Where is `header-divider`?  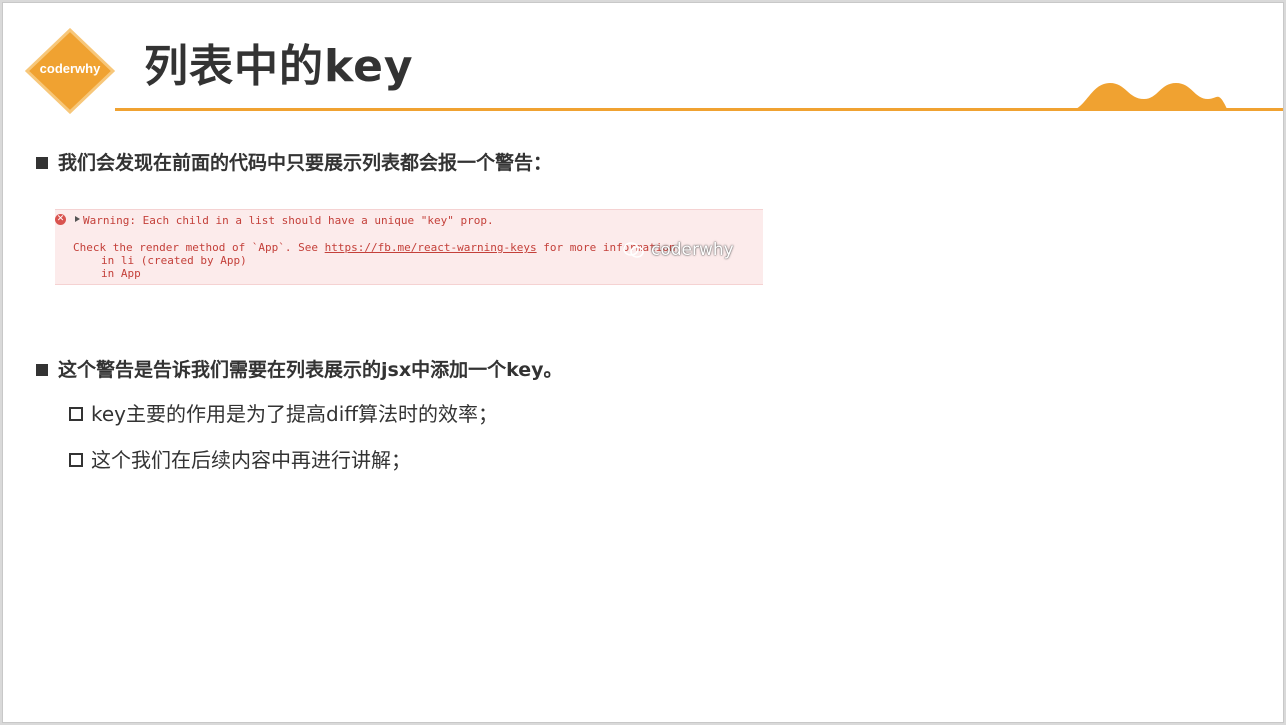 header-divider is located at coordinates (699, 109).